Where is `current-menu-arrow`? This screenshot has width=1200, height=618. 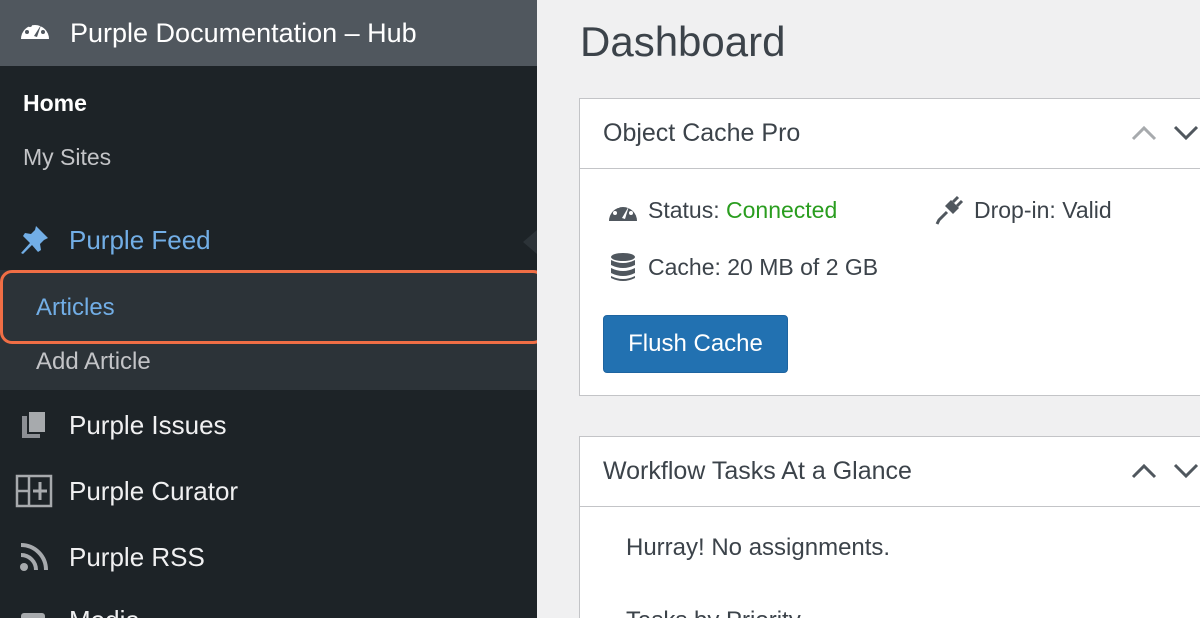
current-menu-arrow is located at coordinates (530, 242).